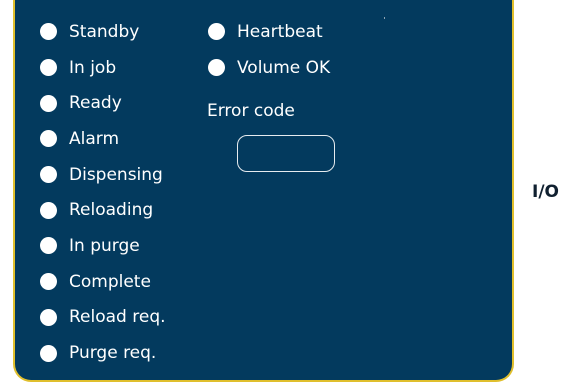 This screenshot has width=572, height=385. Describe the element at coordinates (111, 210) in the screenshot. I see `status-label: Reloading` at that location.